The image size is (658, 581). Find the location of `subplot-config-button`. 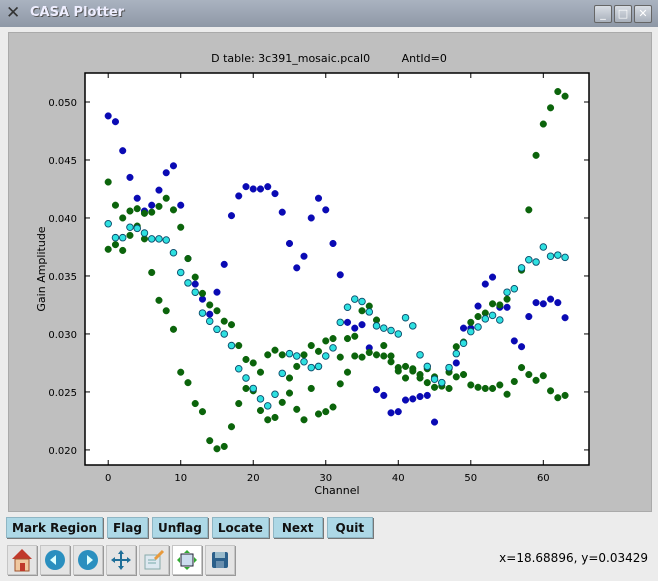

subplot-config-button is located at coordinates (154, 560).